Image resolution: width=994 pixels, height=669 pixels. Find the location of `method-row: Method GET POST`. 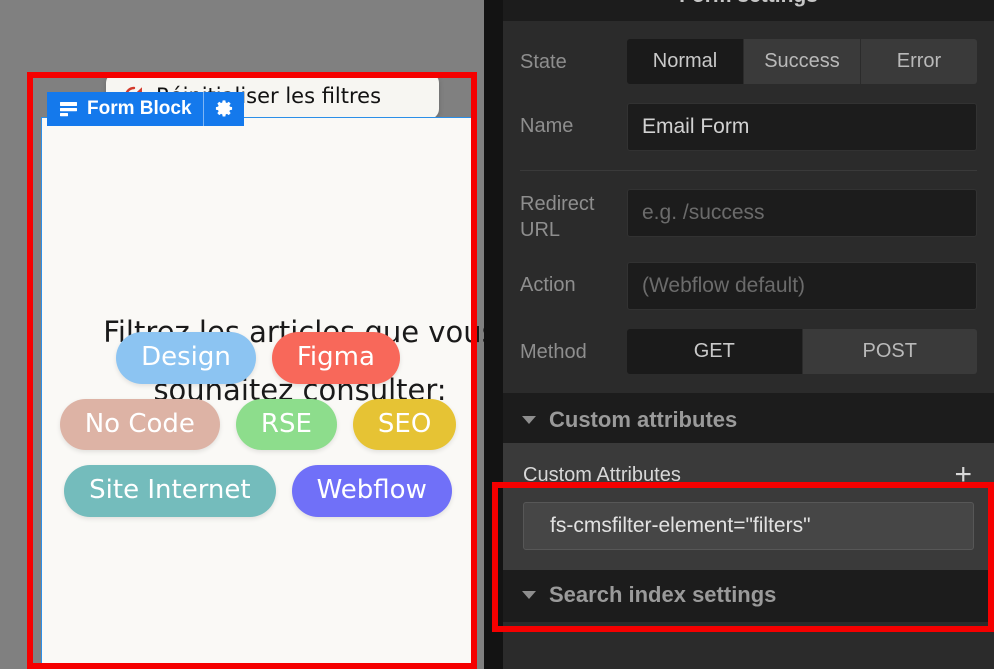

method-row: Method GET POST is located at coordinates (748, 351).